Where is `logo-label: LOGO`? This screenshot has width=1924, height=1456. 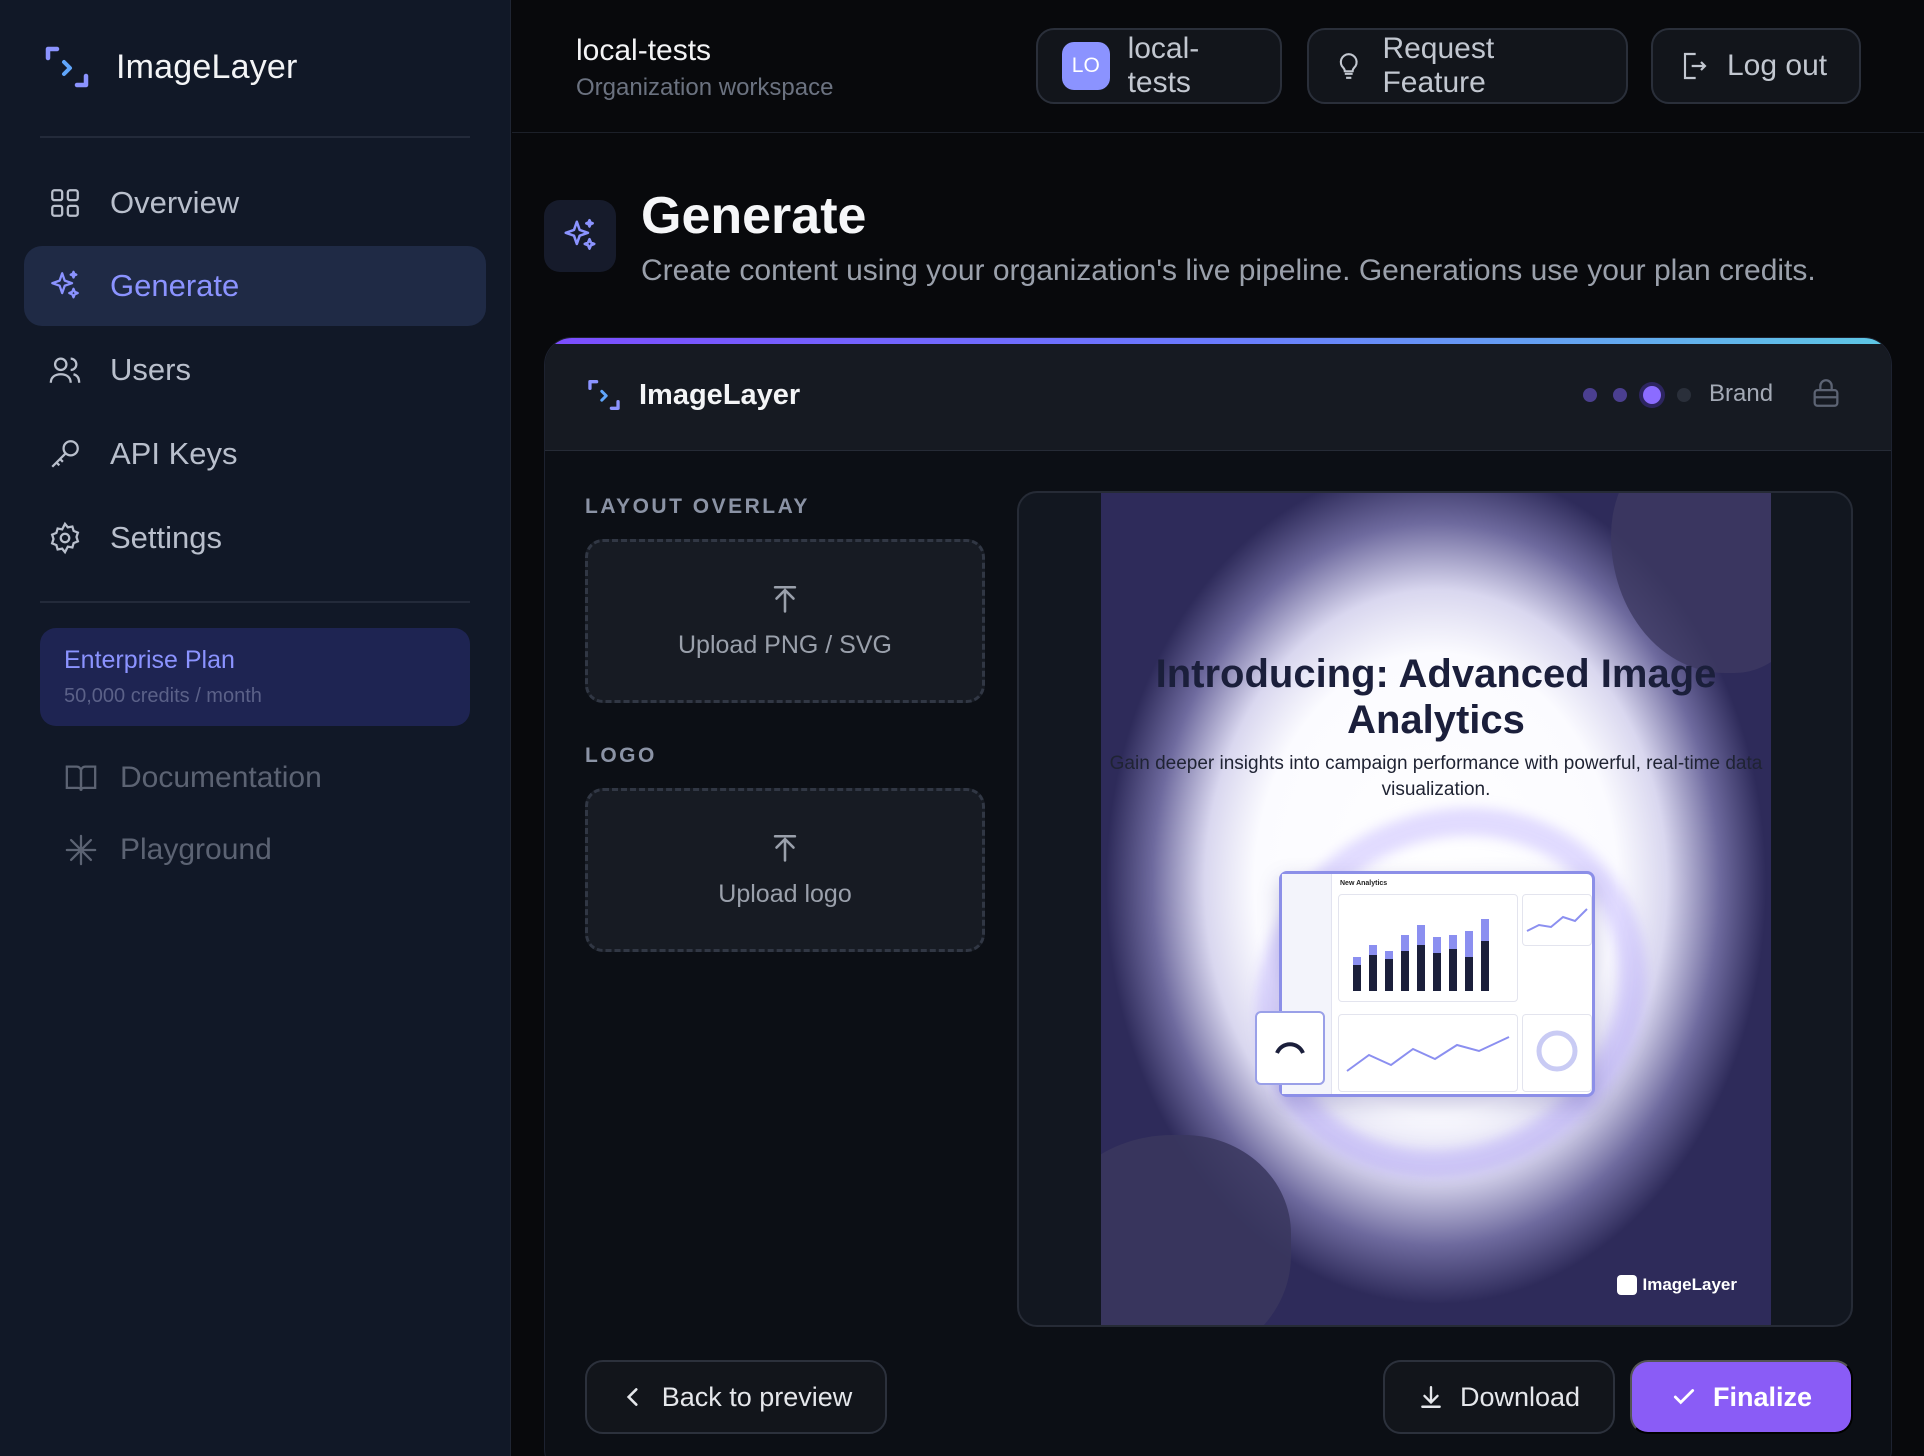 logo-label: LOGO is located at coordinates (621, 755).